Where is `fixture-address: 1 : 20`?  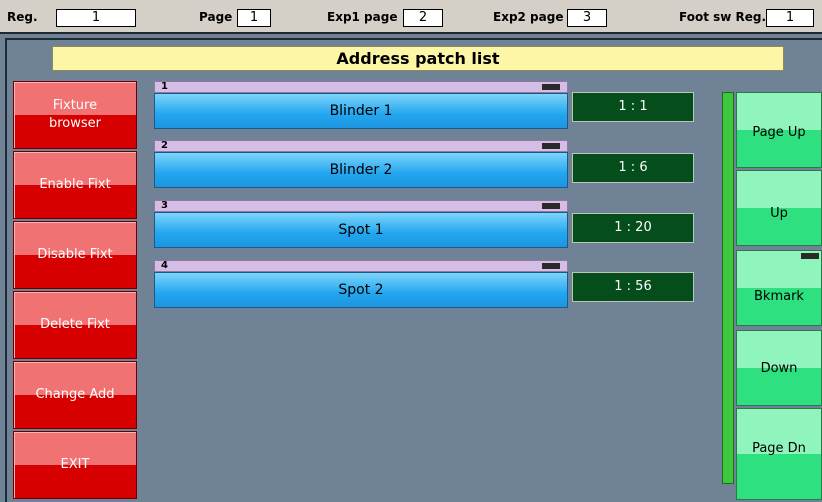
fixture-address: 1 : 20 is located at coordinates (633, 228).